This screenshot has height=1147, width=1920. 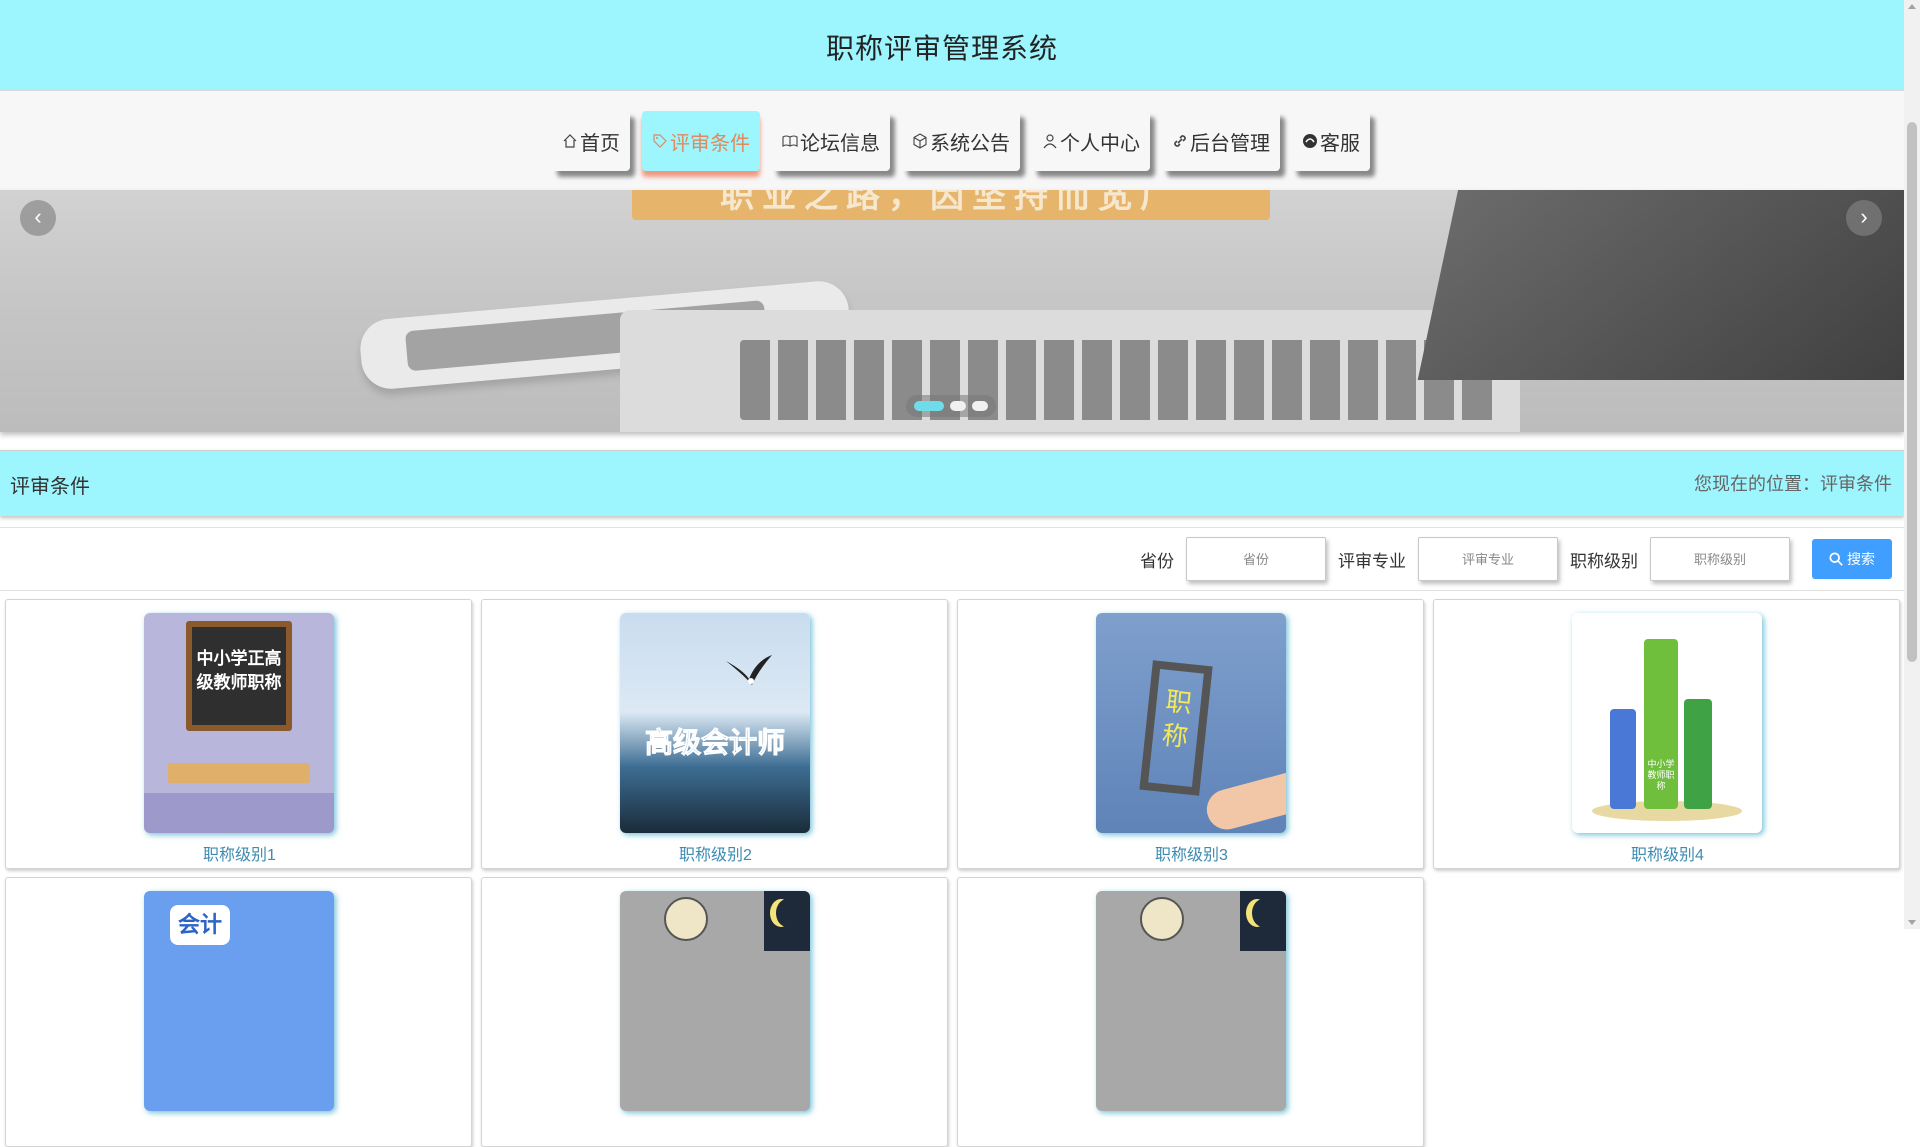 What do you see at coordinates (715, 723) in the screenshot?
I see `card-image: 高级会计师` at bounding box center [715, 723].